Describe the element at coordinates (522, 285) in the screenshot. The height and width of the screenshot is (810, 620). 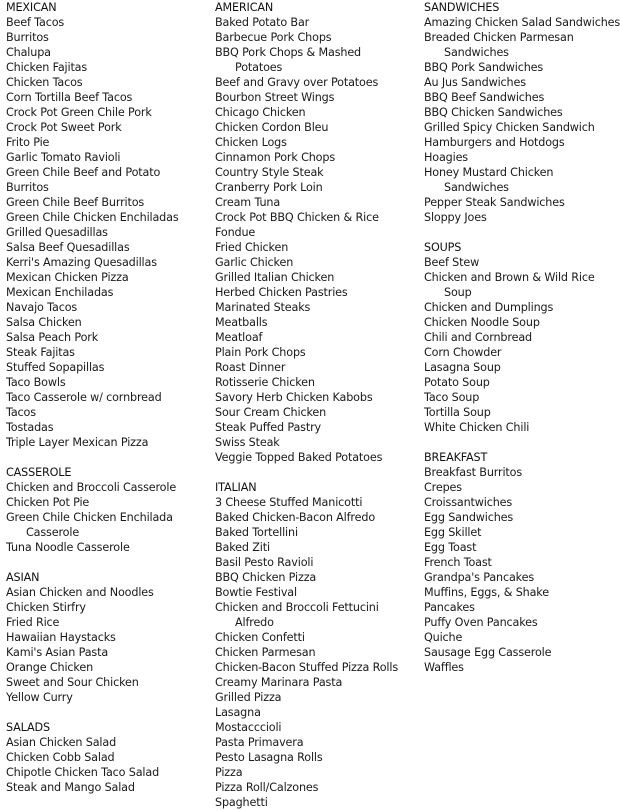
I see `recipe-item: Chicken and Brown & Wild Rice Soup` at that location.